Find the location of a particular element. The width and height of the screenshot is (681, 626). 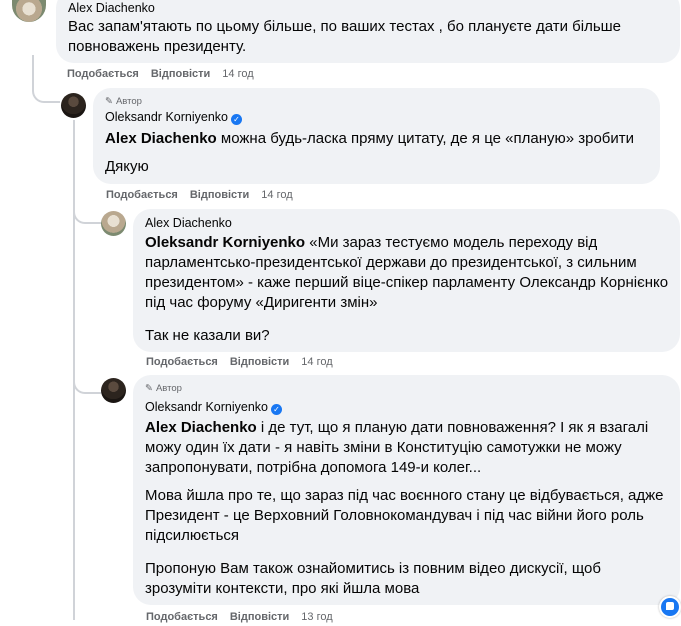

comment-text-2: Дякую is located at coordinates (127, 166).